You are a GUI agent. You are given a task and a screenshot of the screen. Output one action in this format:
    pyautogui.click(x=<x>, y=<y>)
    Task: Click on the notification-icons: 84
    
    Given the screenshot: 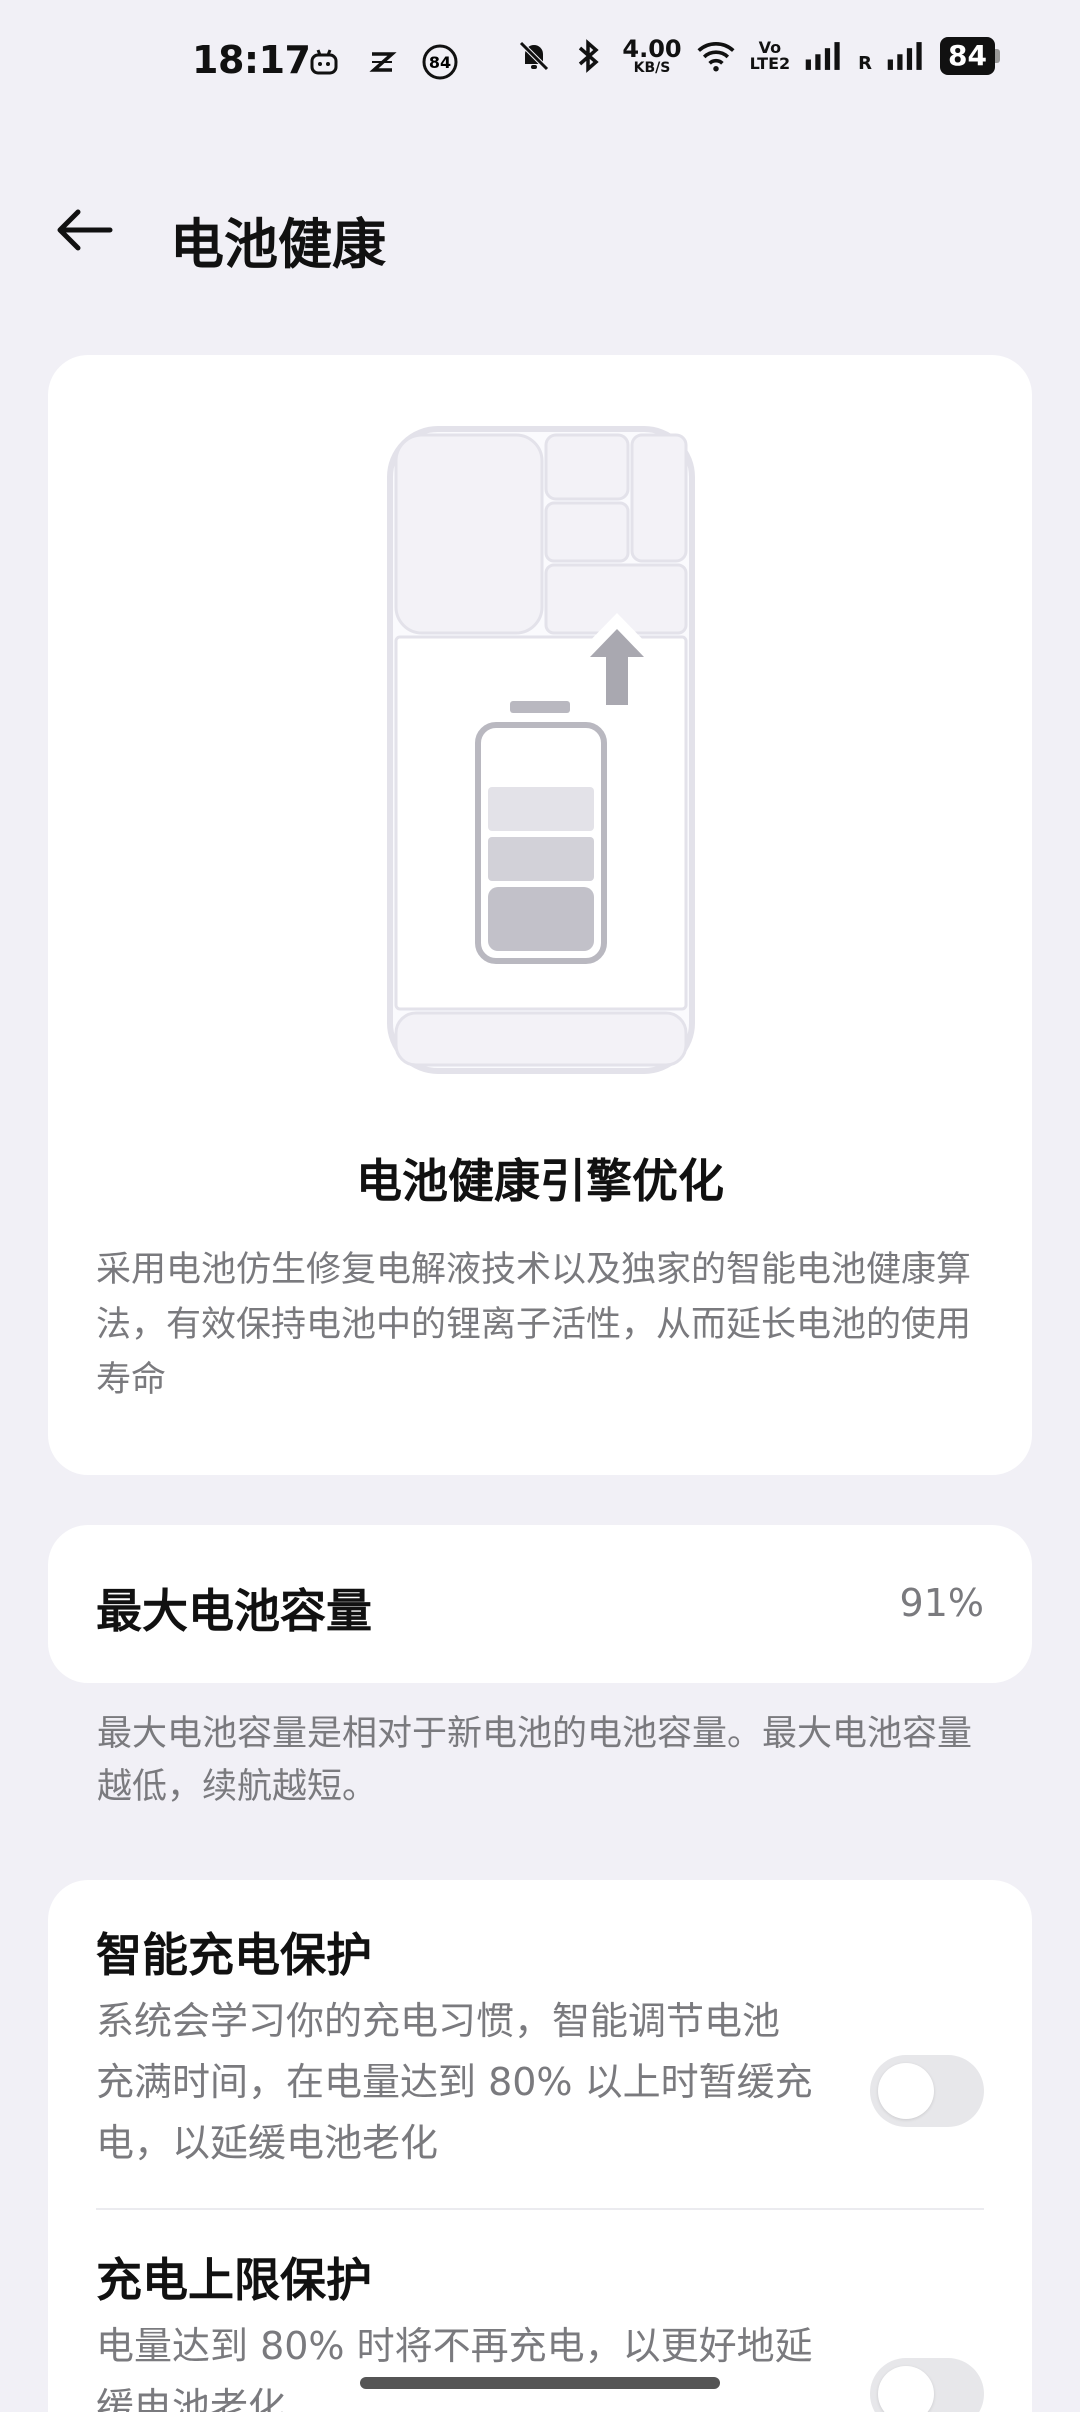 What is the action you would take?
    pyautogui.click(x=382, y=62)
    